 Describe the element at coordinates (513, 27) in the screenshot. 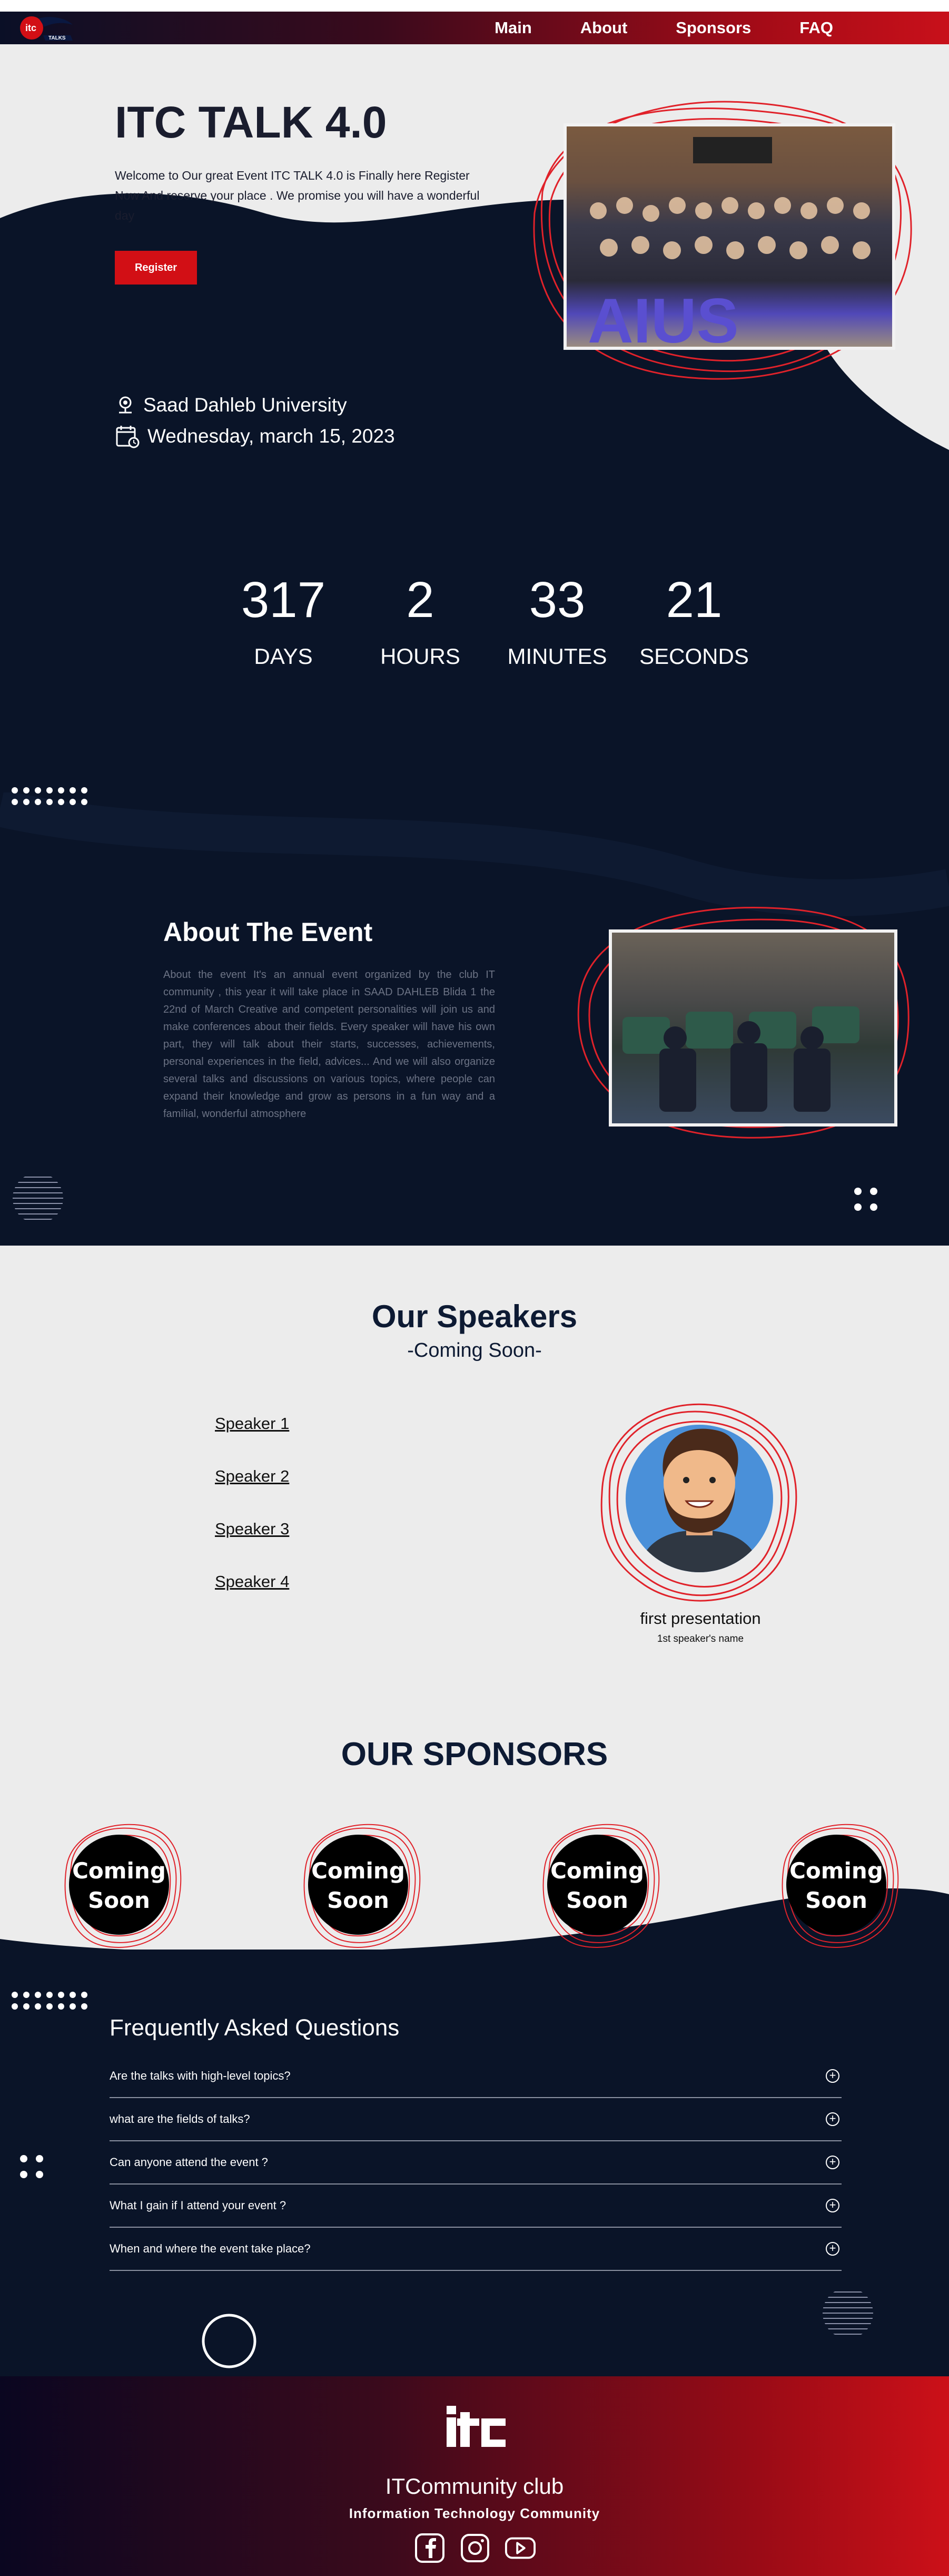

I see `nav-link-main: Main` at that location.